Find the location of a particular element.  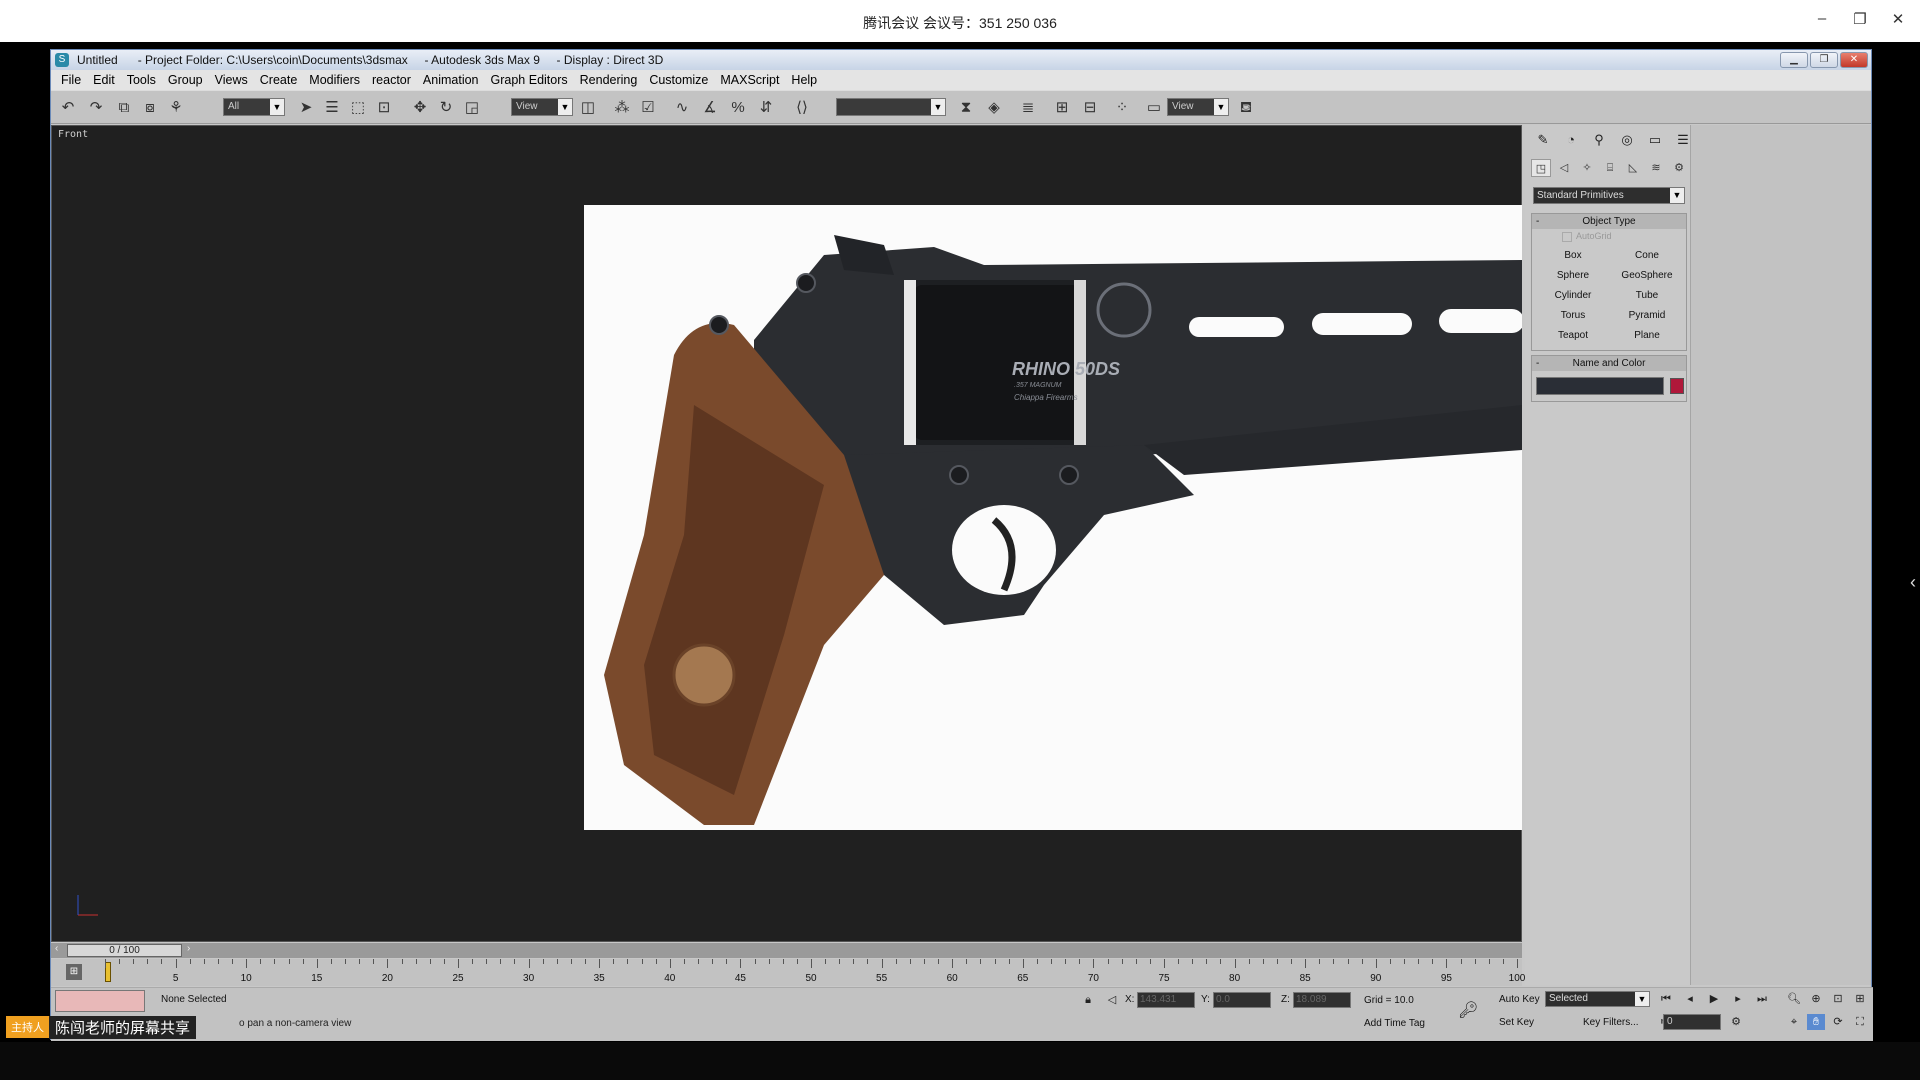

max-close-button: ✕ is located at coordinates (1854, 60).